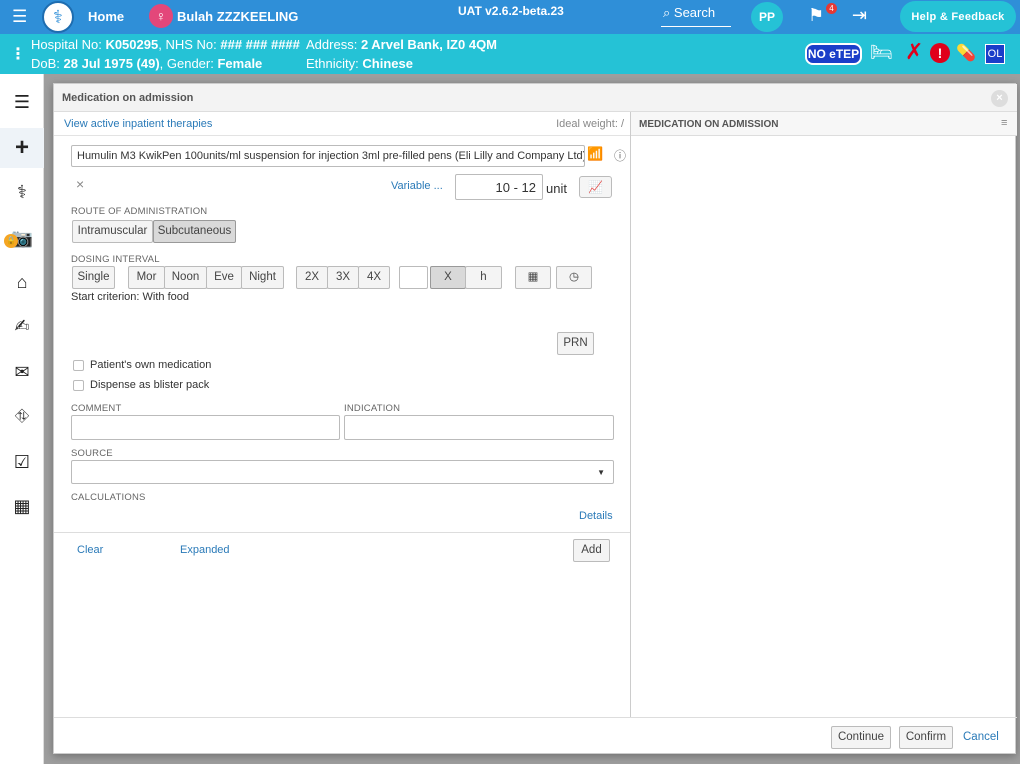  I want to click on close-icon: ×, so click(999, 98).